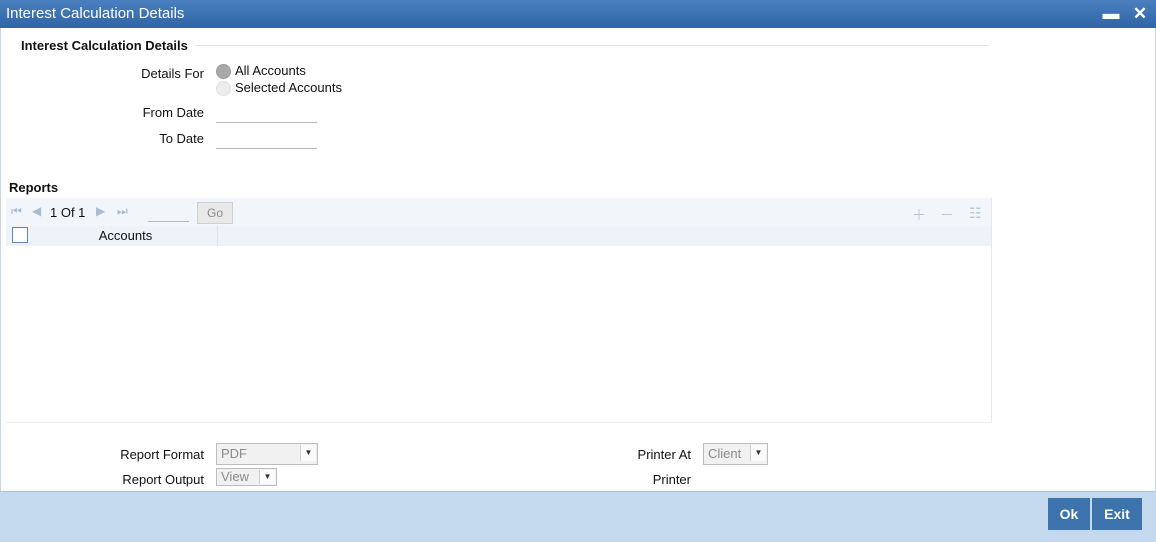  I want to click on report-output-label: Report Output, so click(163, 479).